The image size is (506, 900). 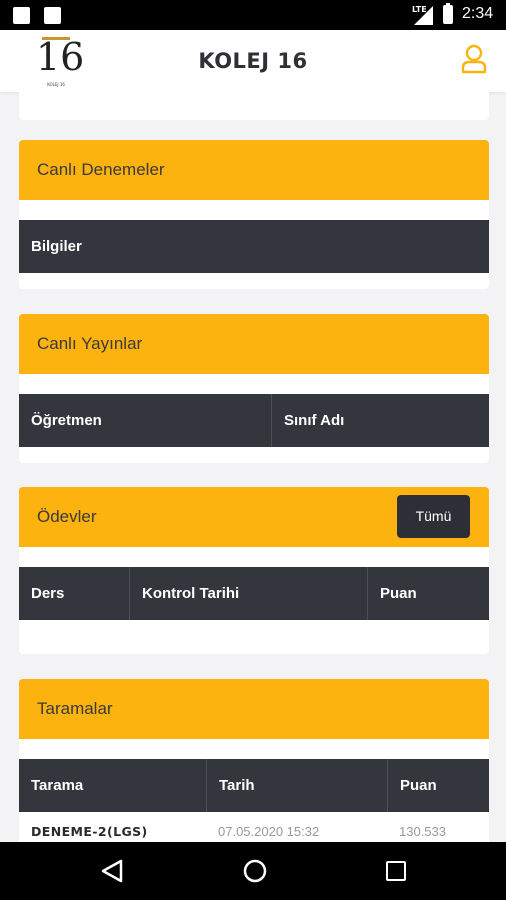 I want to click on scan-name: DENEME-2(LGS), so click(x=89, y=831).